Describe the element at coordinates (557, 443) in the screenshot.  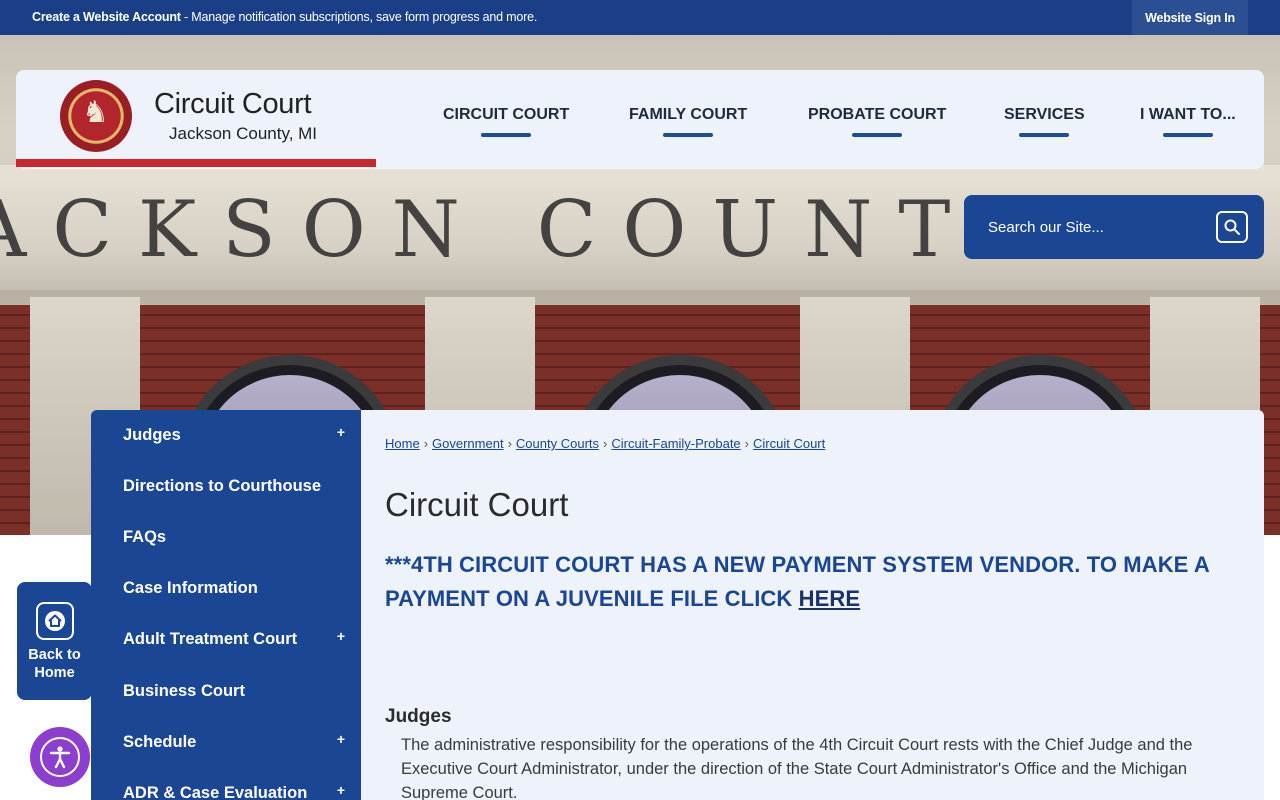
I see `breadcrumb-link-county-courts: County Courts` at that location.